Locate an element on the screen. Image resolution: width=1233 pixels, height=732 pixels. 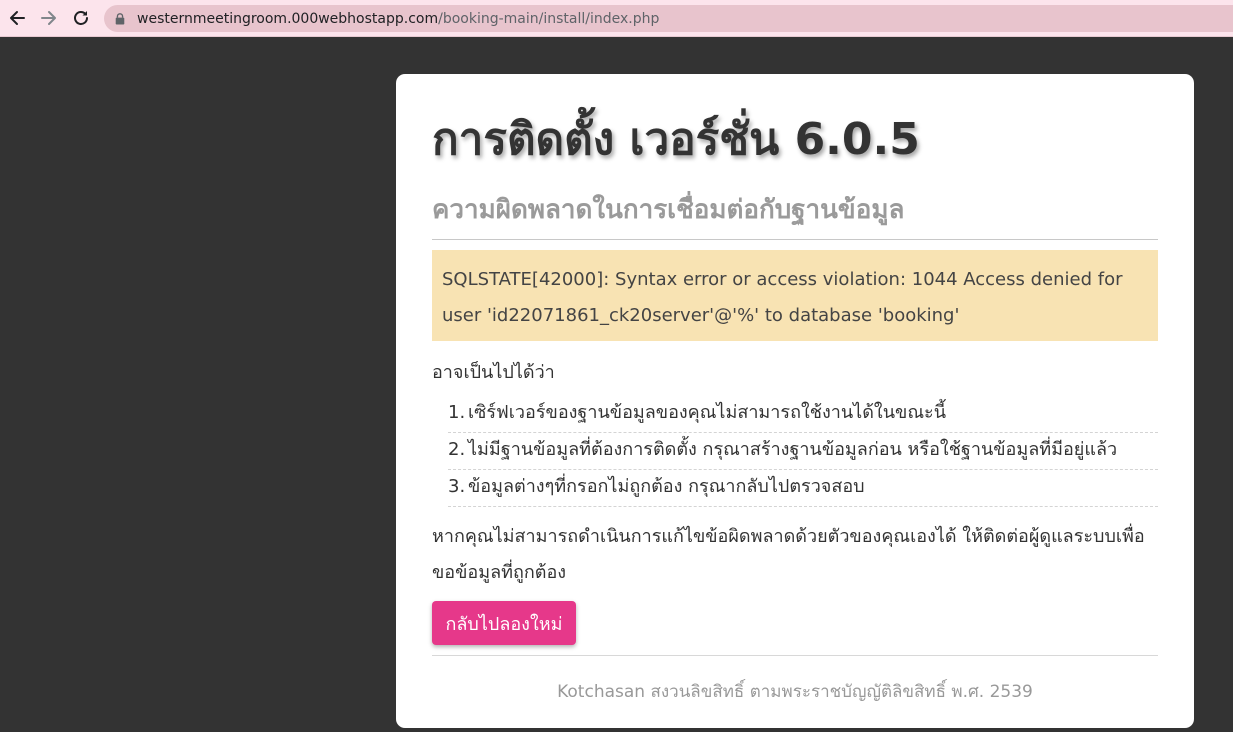
url-host: westernmeetingroom.000webhostapp.com is located at coordinates (288, 18).